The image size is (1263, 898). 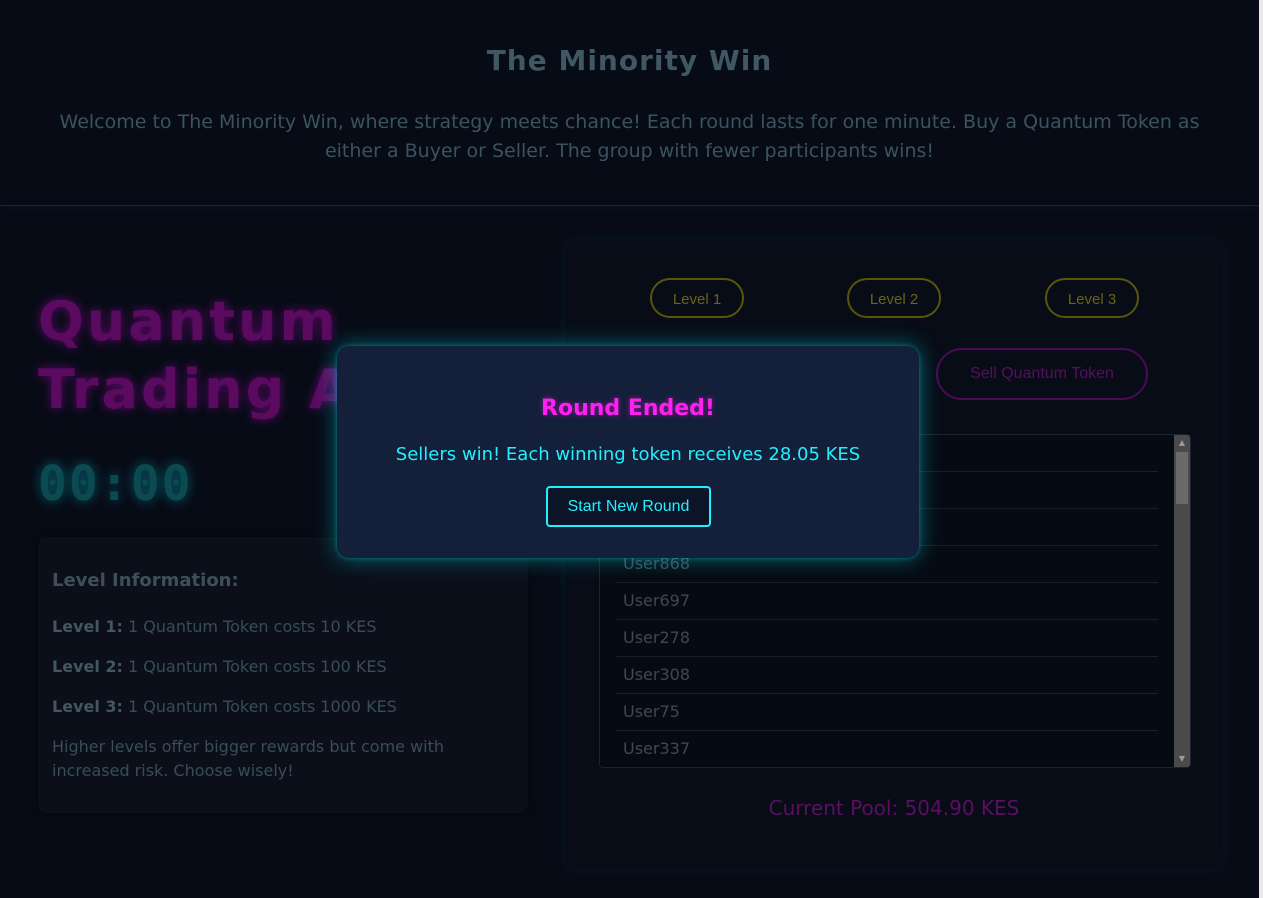 I want to click on level-info-2: Level 2: 1 Quantum Token costs 100 KES, so click(x=219, y=666).